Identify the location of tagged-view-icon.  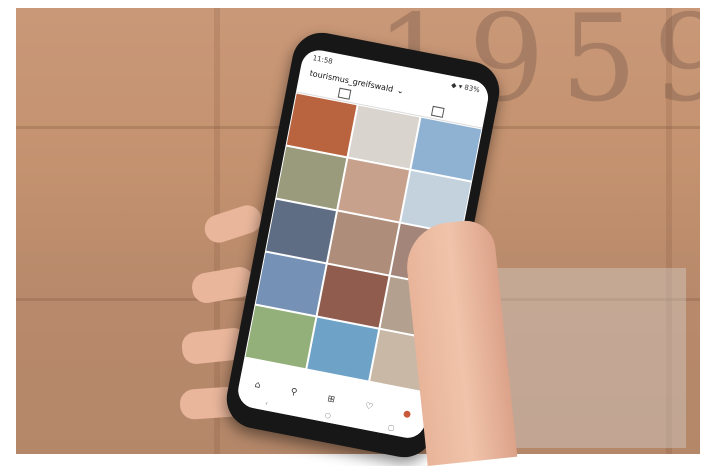
(437, 111).